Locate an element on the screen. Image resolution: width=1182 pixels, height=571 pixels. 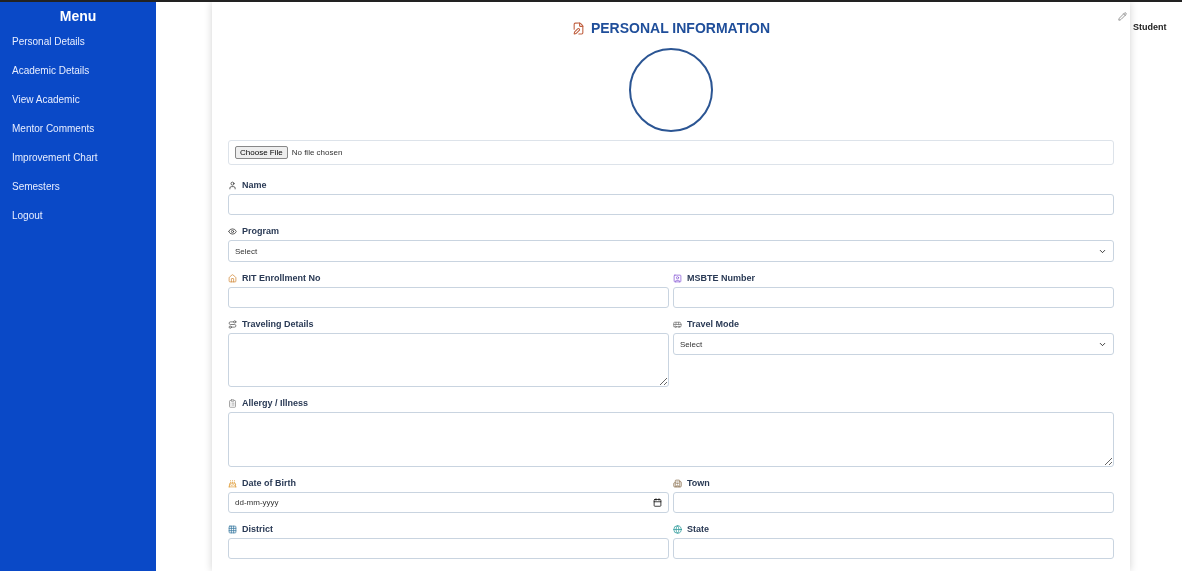
file-status: No file chosen is located at coordinates (317, 152).